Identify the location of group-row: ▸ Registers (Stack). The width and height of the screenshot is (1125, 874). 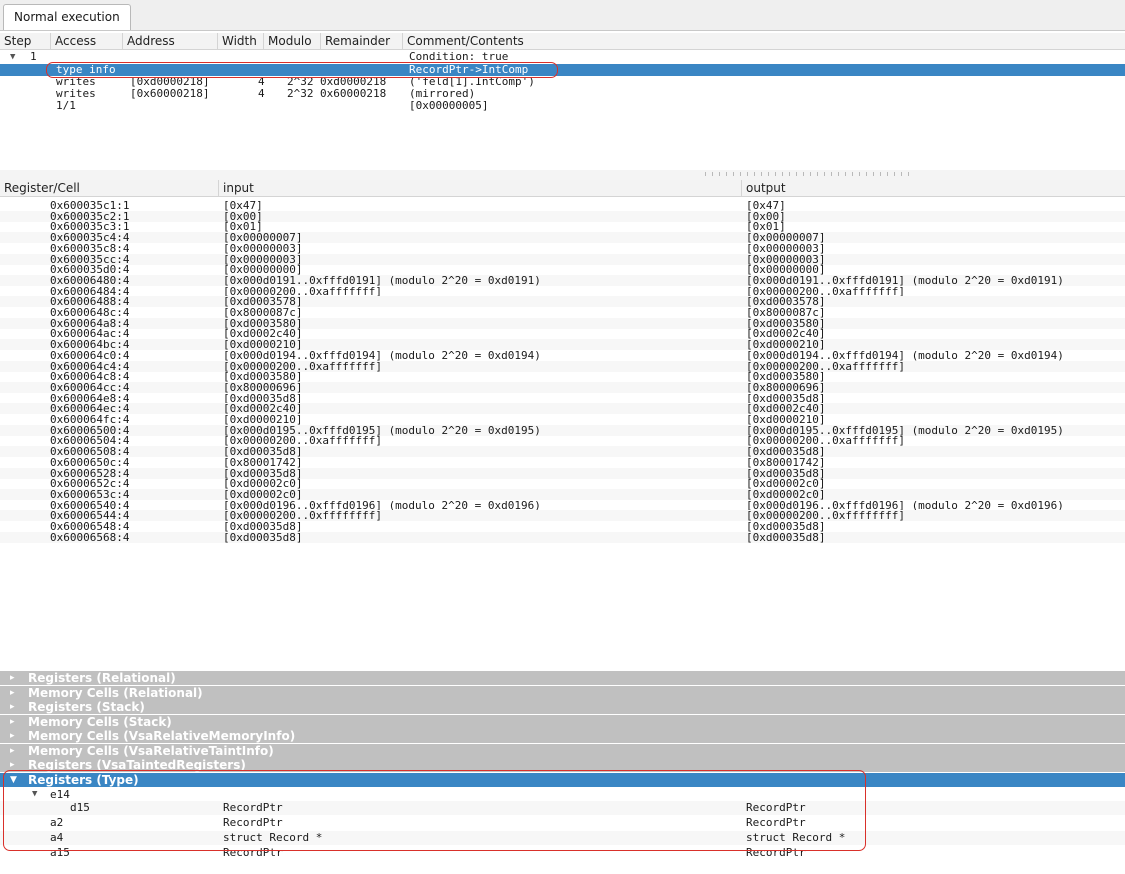
(562, 707).